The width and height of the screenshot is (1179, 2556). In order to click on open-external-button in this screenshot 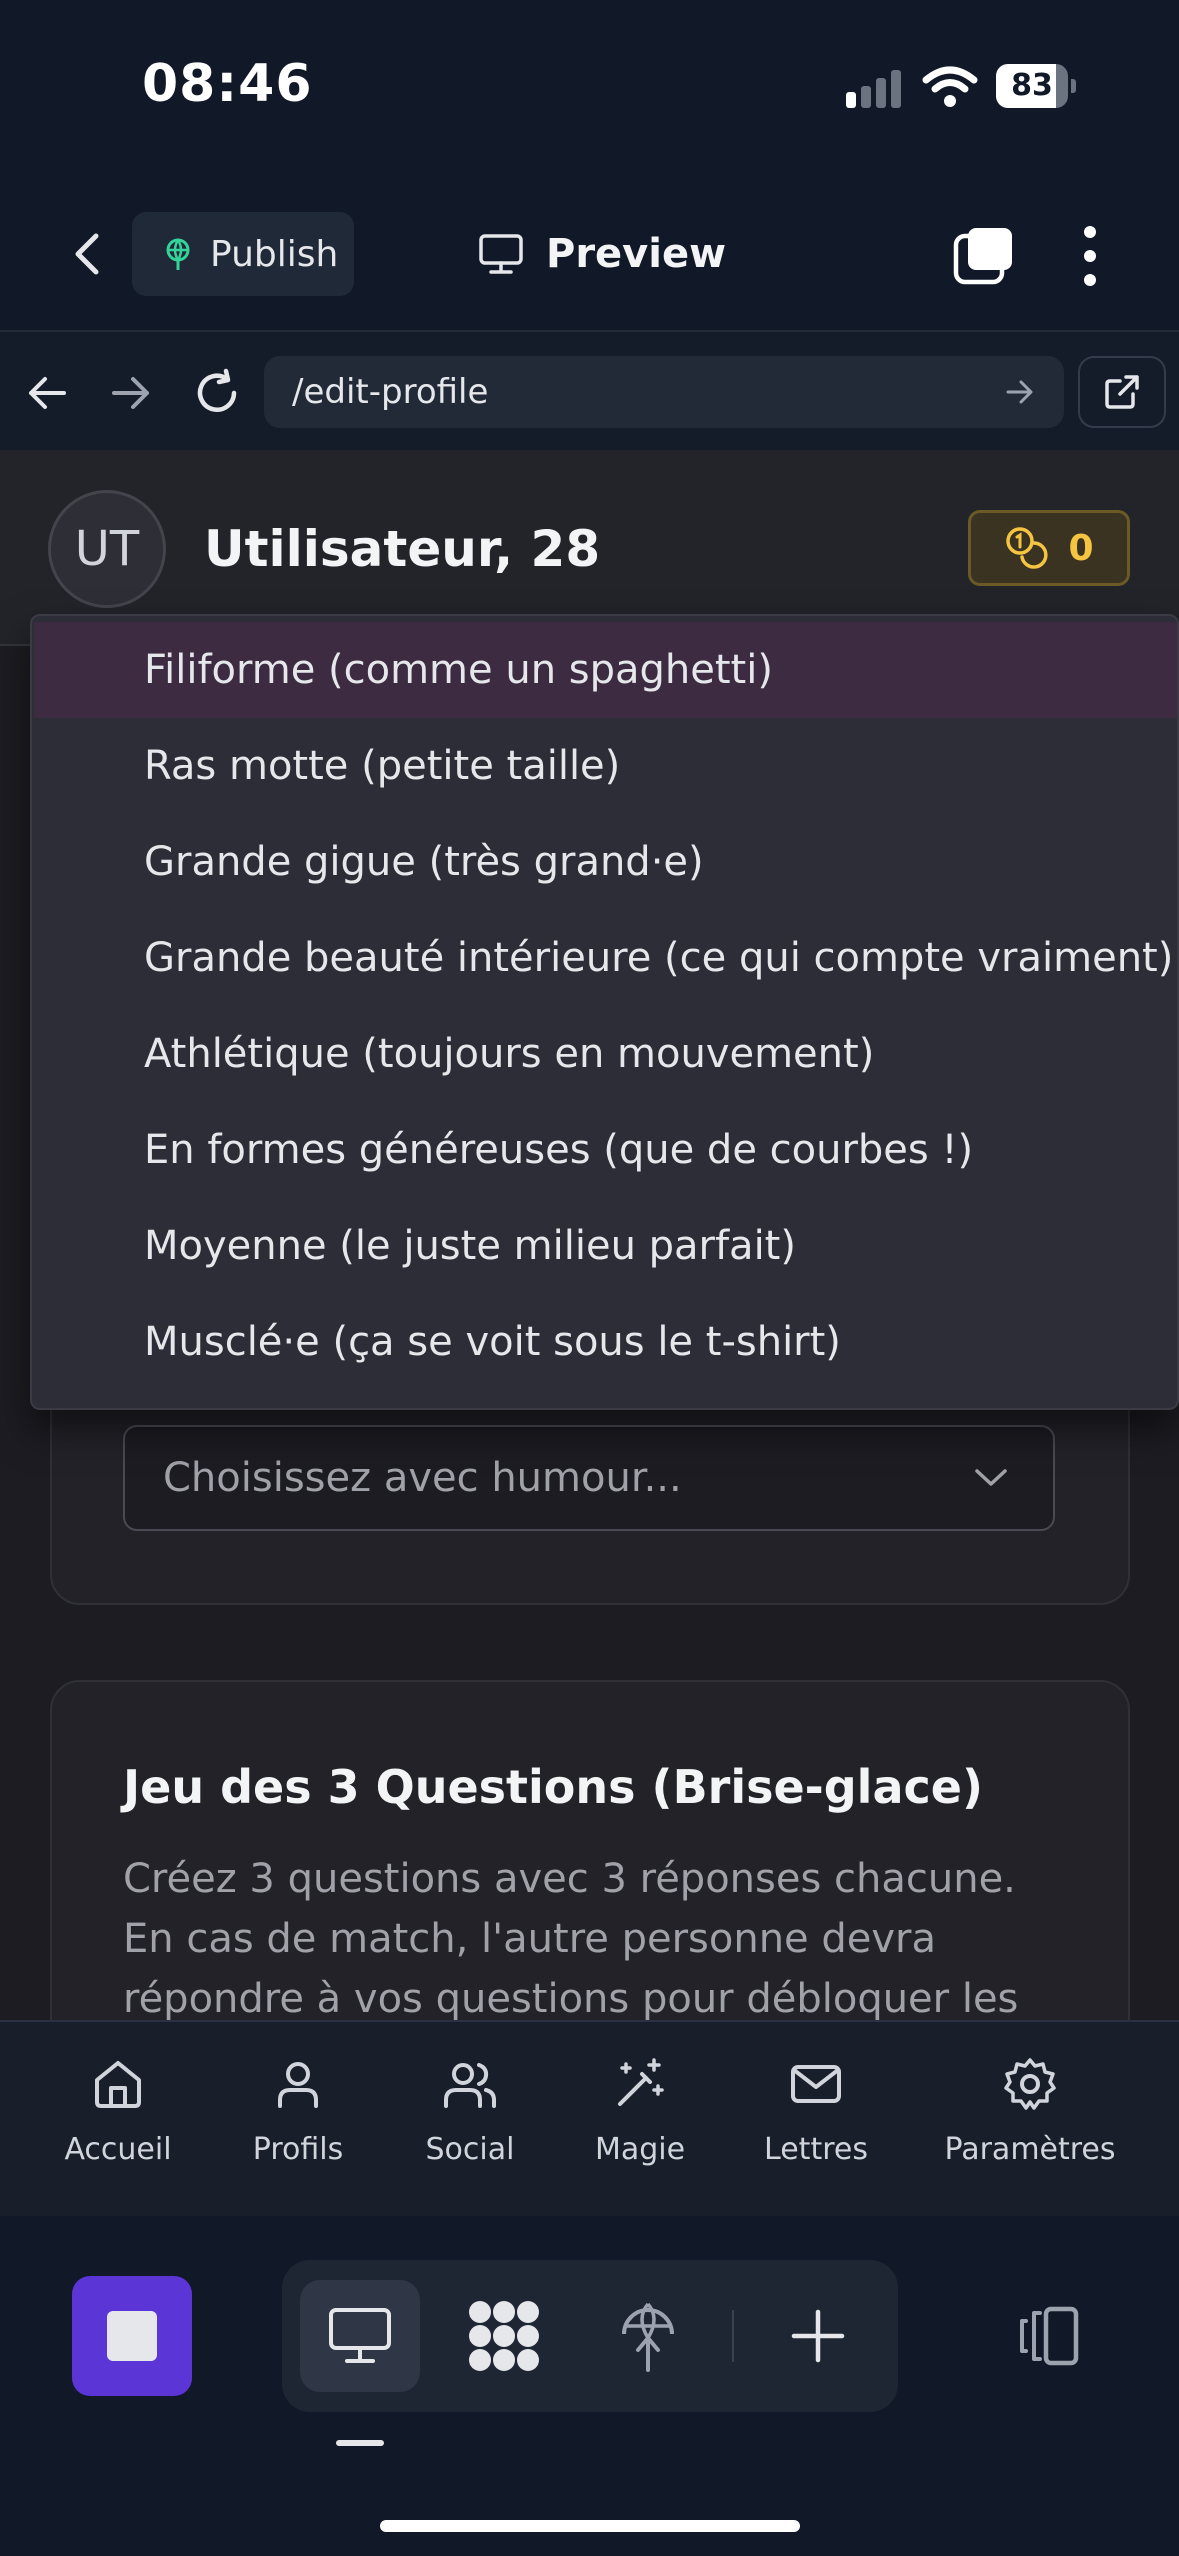, I will do `click(1122, 392)`.